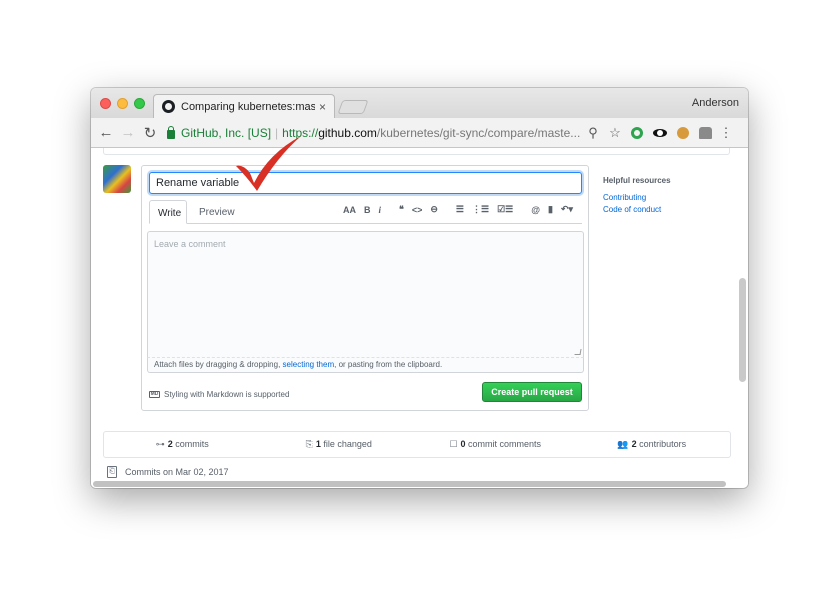  What do you see at coordinates (637, 180) in the screenshot?
I see `sidebar-heading: Helpful resources` at bounding box center [637, 180].